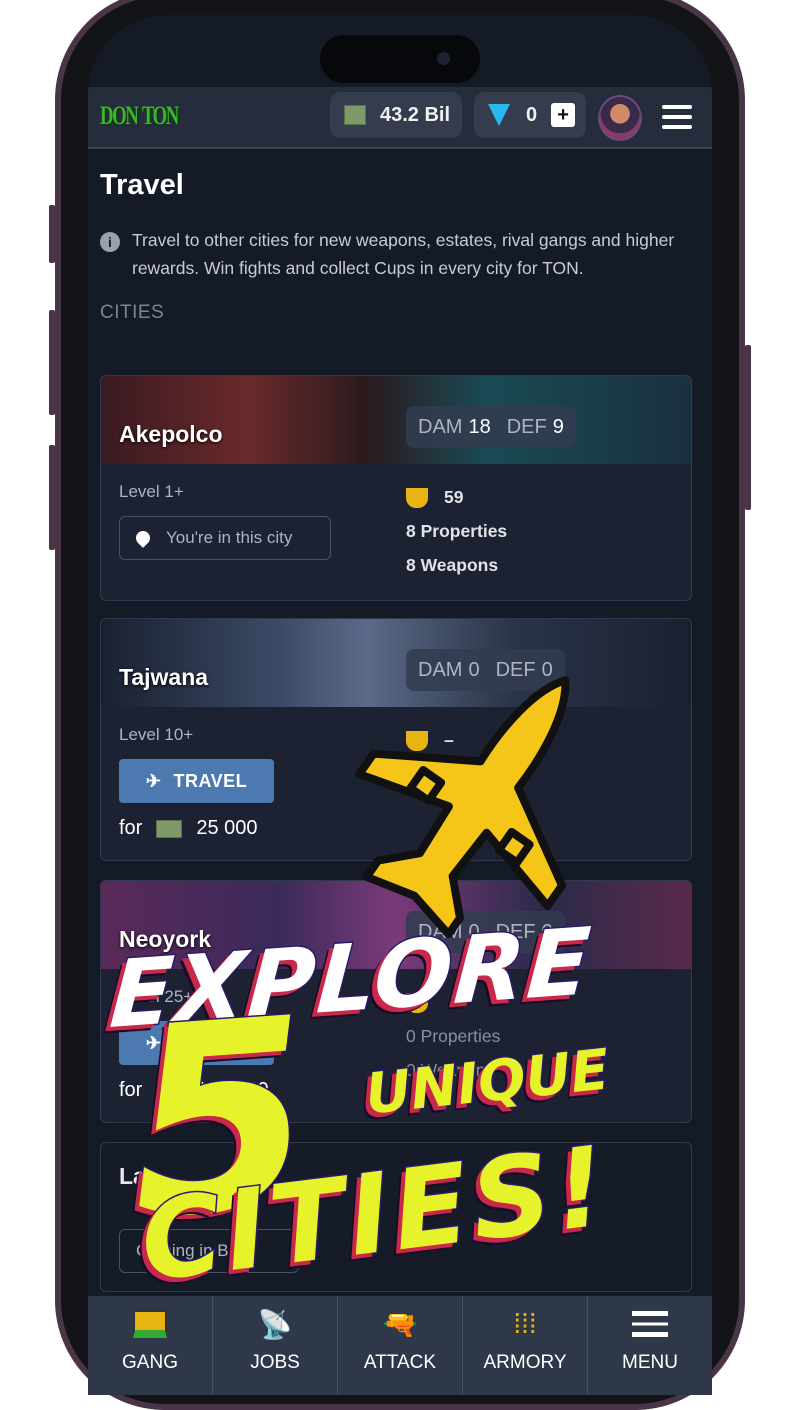 This screenshot has height=1410, width=800. What do you see at coordinates (275, 1345) in the screenshot?
I see `nav-jobs: 📡 JOBS` at bounding box center [275, 1345].